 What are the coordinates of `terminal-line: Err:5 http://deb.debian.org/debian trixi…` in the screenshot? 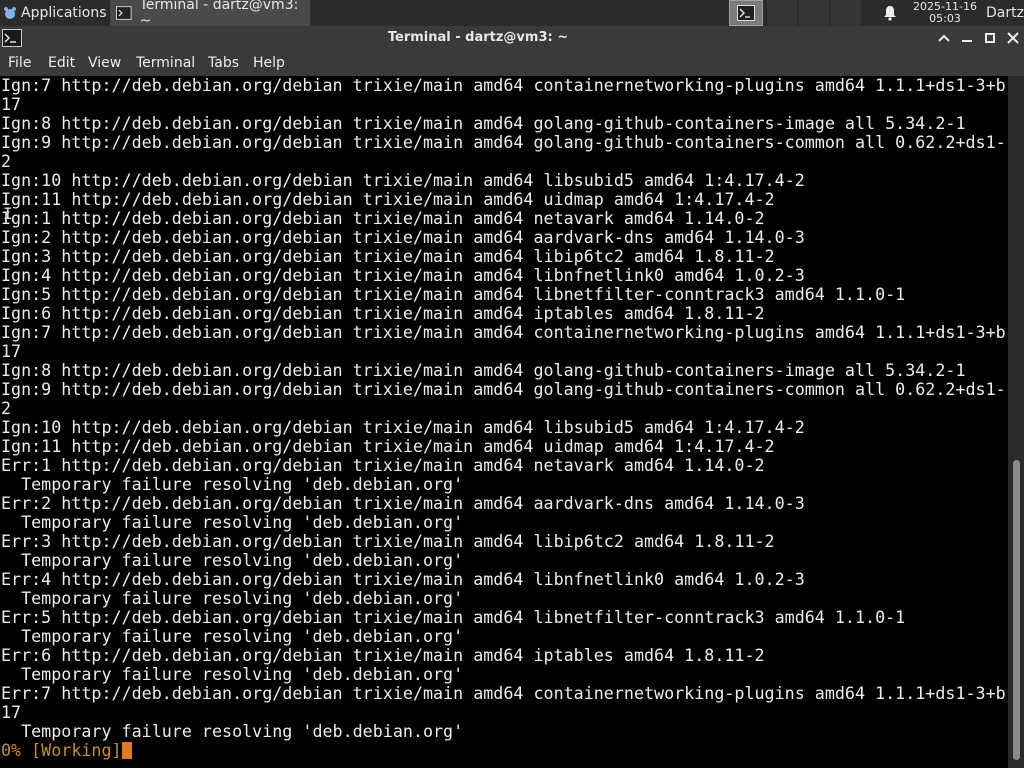 It's located at (453, 617).